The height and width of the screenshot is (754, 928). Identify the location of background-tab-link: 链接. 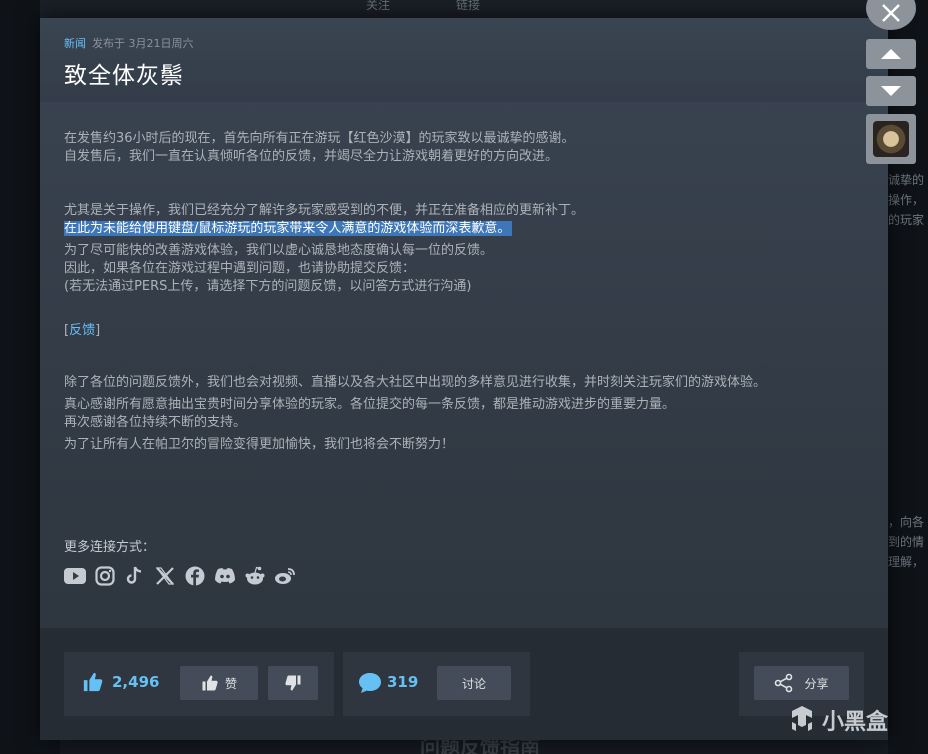
(468, 6).